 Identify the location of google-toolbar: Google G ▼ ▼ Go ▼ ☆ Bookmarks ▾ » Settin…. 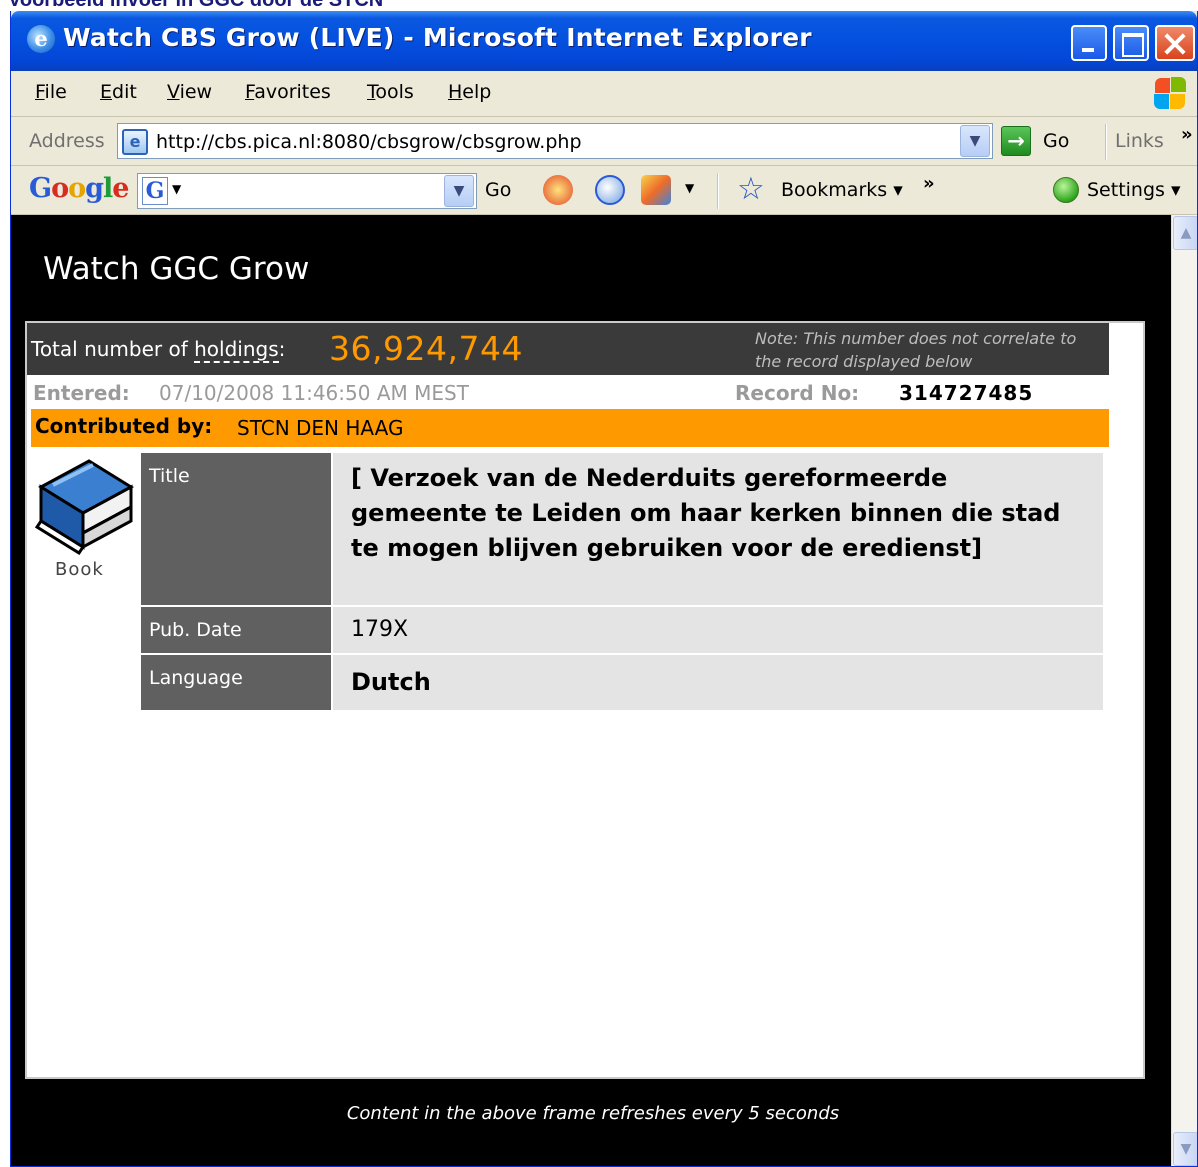
(604, 191).